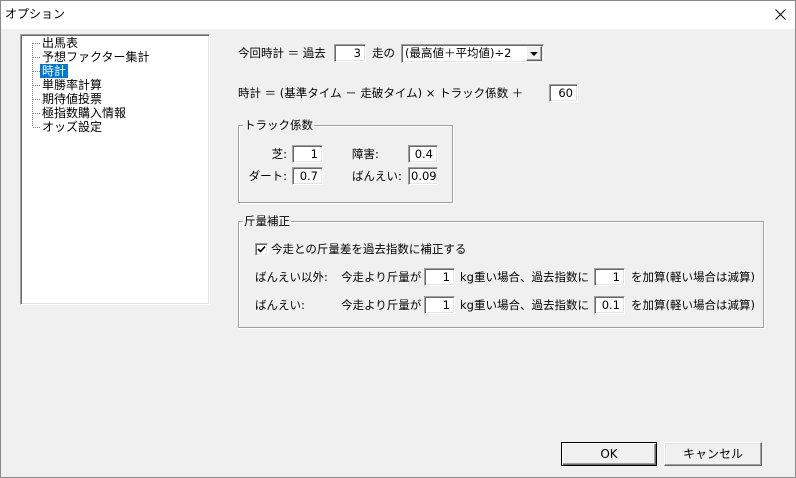 This screenshot has width=796, height=478. What do you see at coordinates (439, 305) in the screenshot?
I see `banei-kg-input: 1` at bounding box center [439, 305].